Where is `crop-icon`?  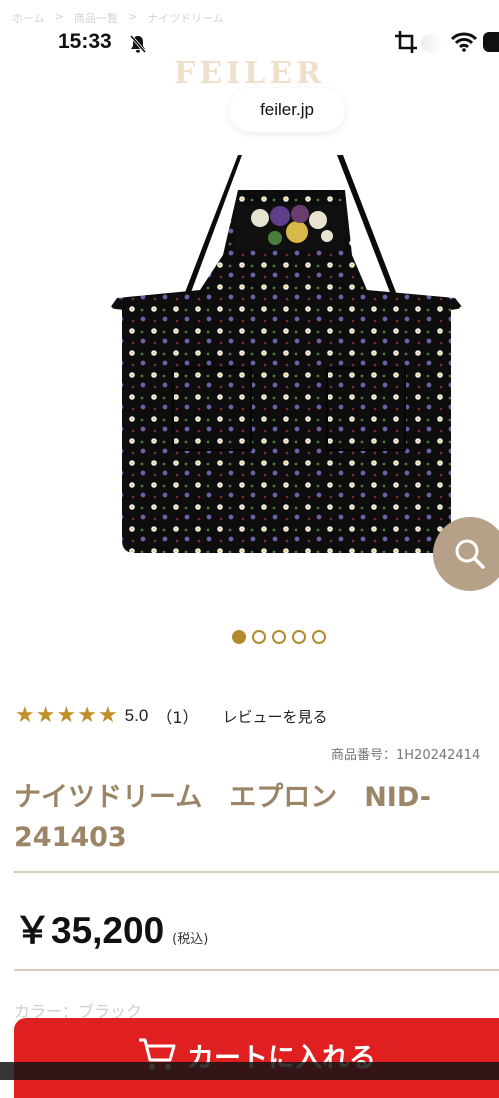
crop-icon is located at coordinates (406, 42).